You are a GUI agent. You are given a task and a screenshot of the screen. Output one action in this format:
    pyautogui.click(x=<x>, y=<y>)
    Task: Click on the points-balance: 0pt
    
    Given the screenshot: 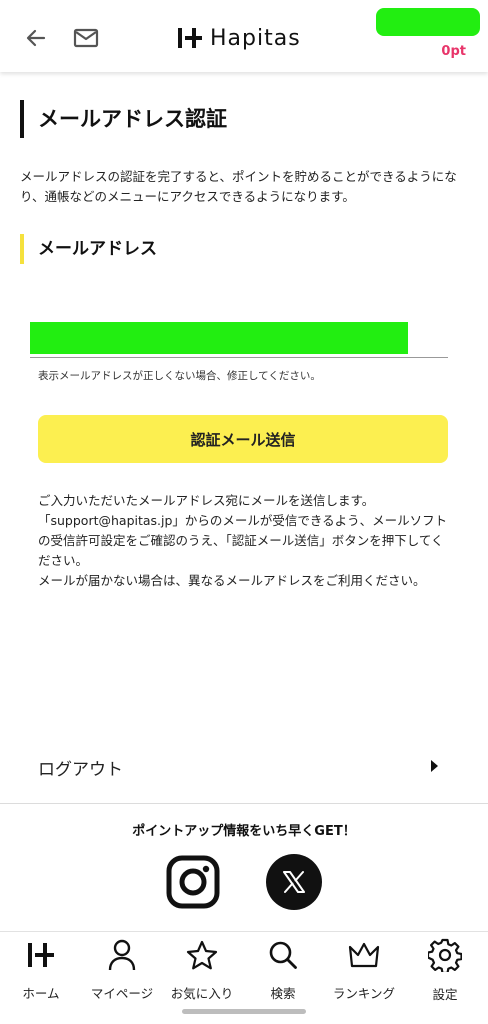 What is the action you would take?
    pyautogui.click(x=453, y=51)
    